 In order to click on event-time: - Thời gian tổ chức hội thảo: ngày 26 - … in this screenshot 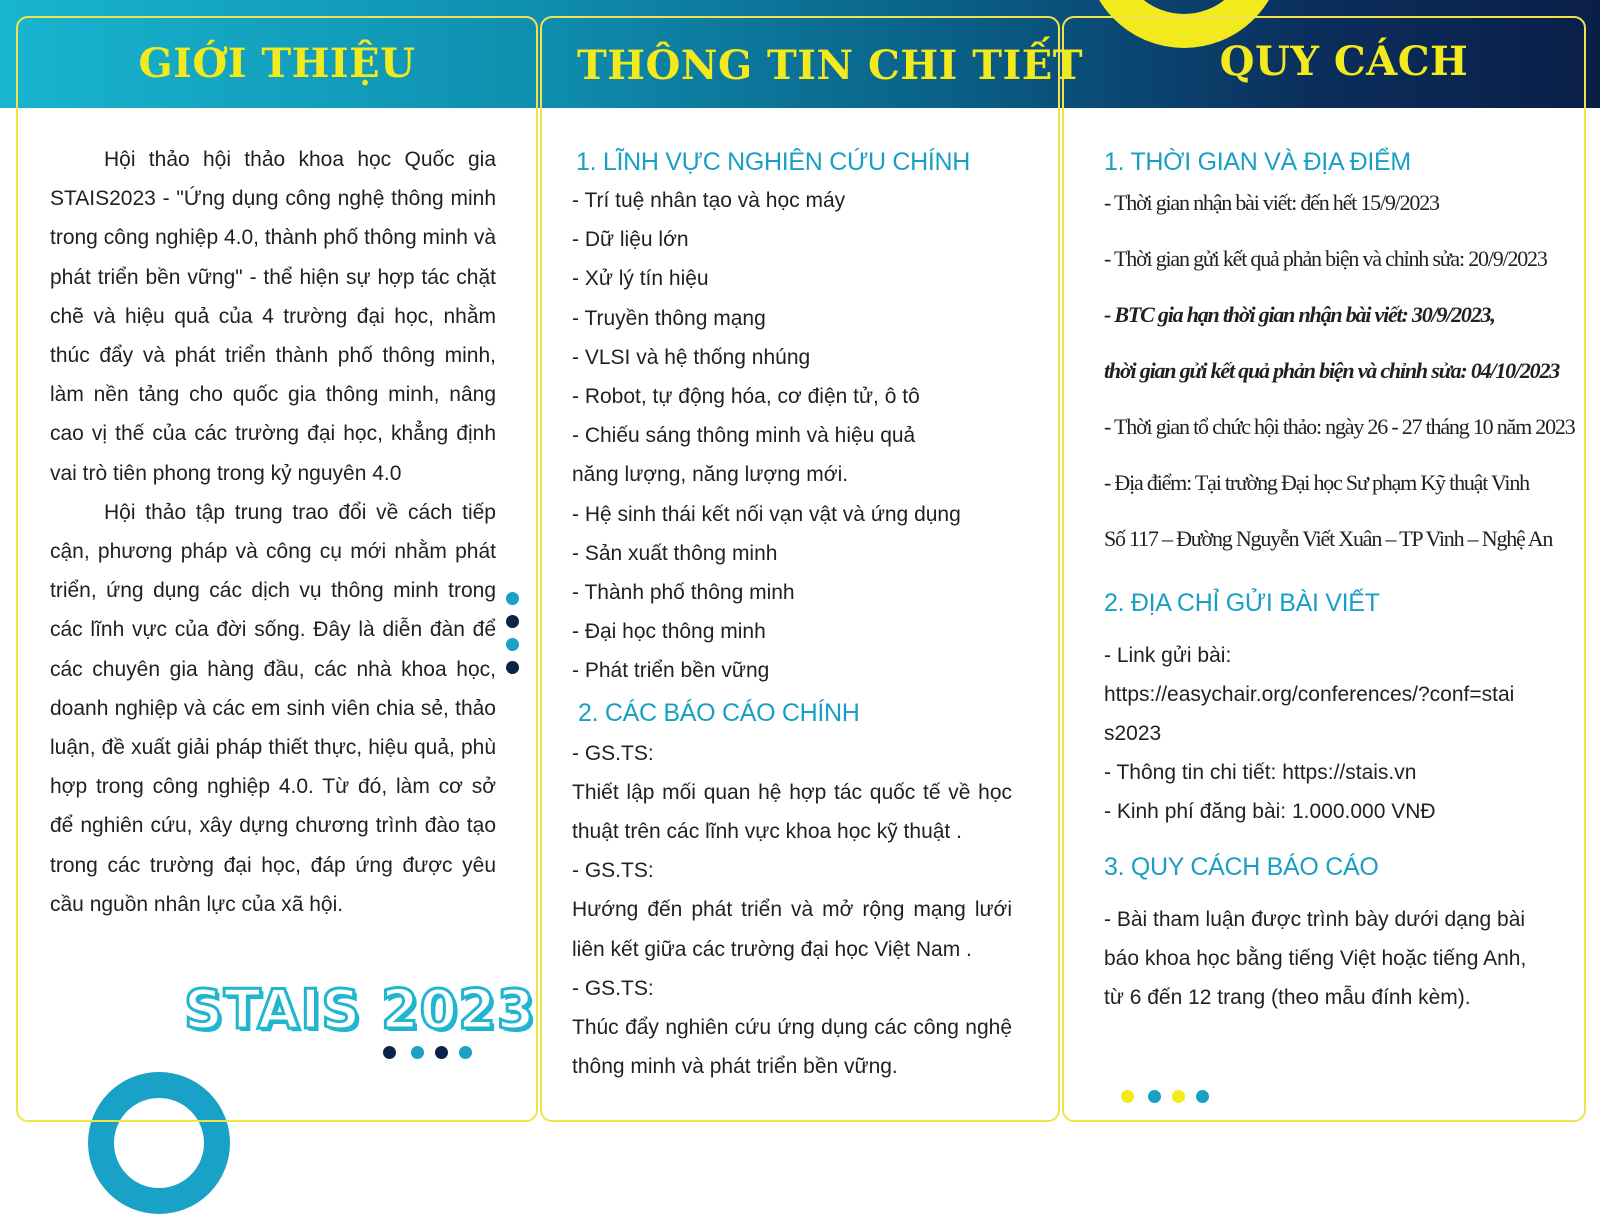, I will do `click(1340, 426)`.